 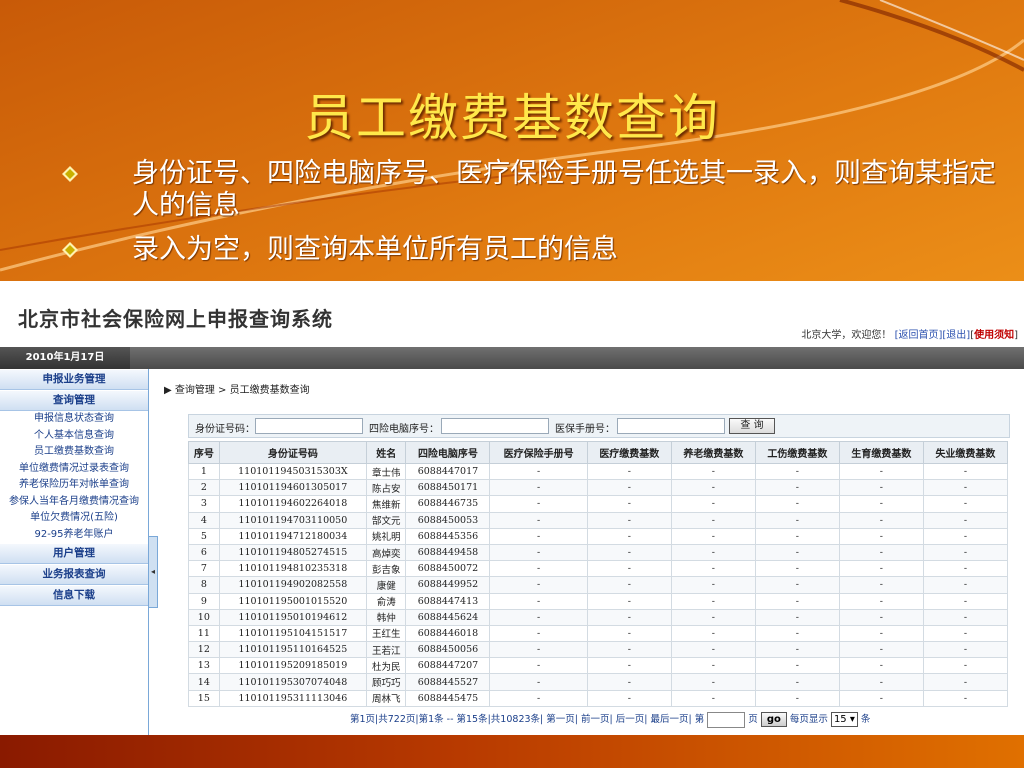 What do you see at coordinates (752, 426) in the screenshot?
I see `query-button: 查 询` at bounding box center [752, 426].